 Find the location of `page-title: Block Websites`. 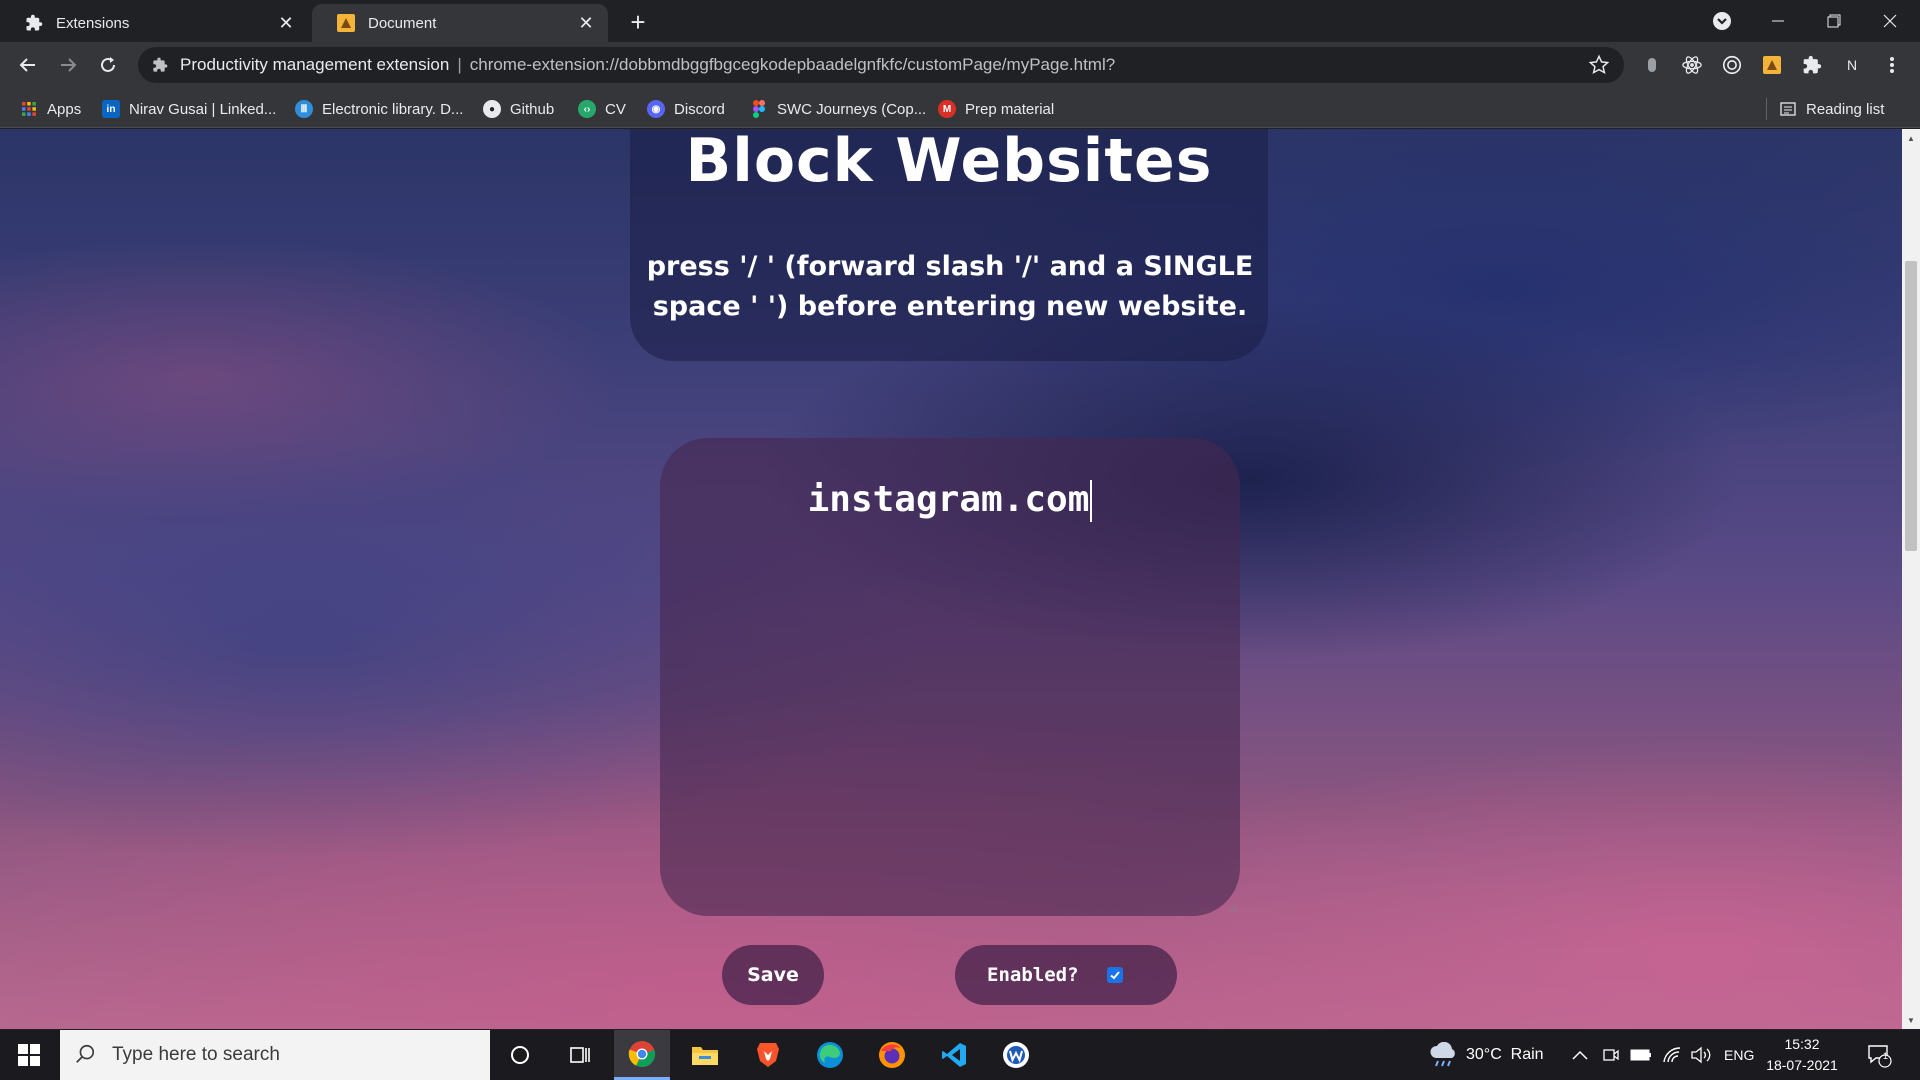

page-title: Block Websites is located at coordinates (949, 162).